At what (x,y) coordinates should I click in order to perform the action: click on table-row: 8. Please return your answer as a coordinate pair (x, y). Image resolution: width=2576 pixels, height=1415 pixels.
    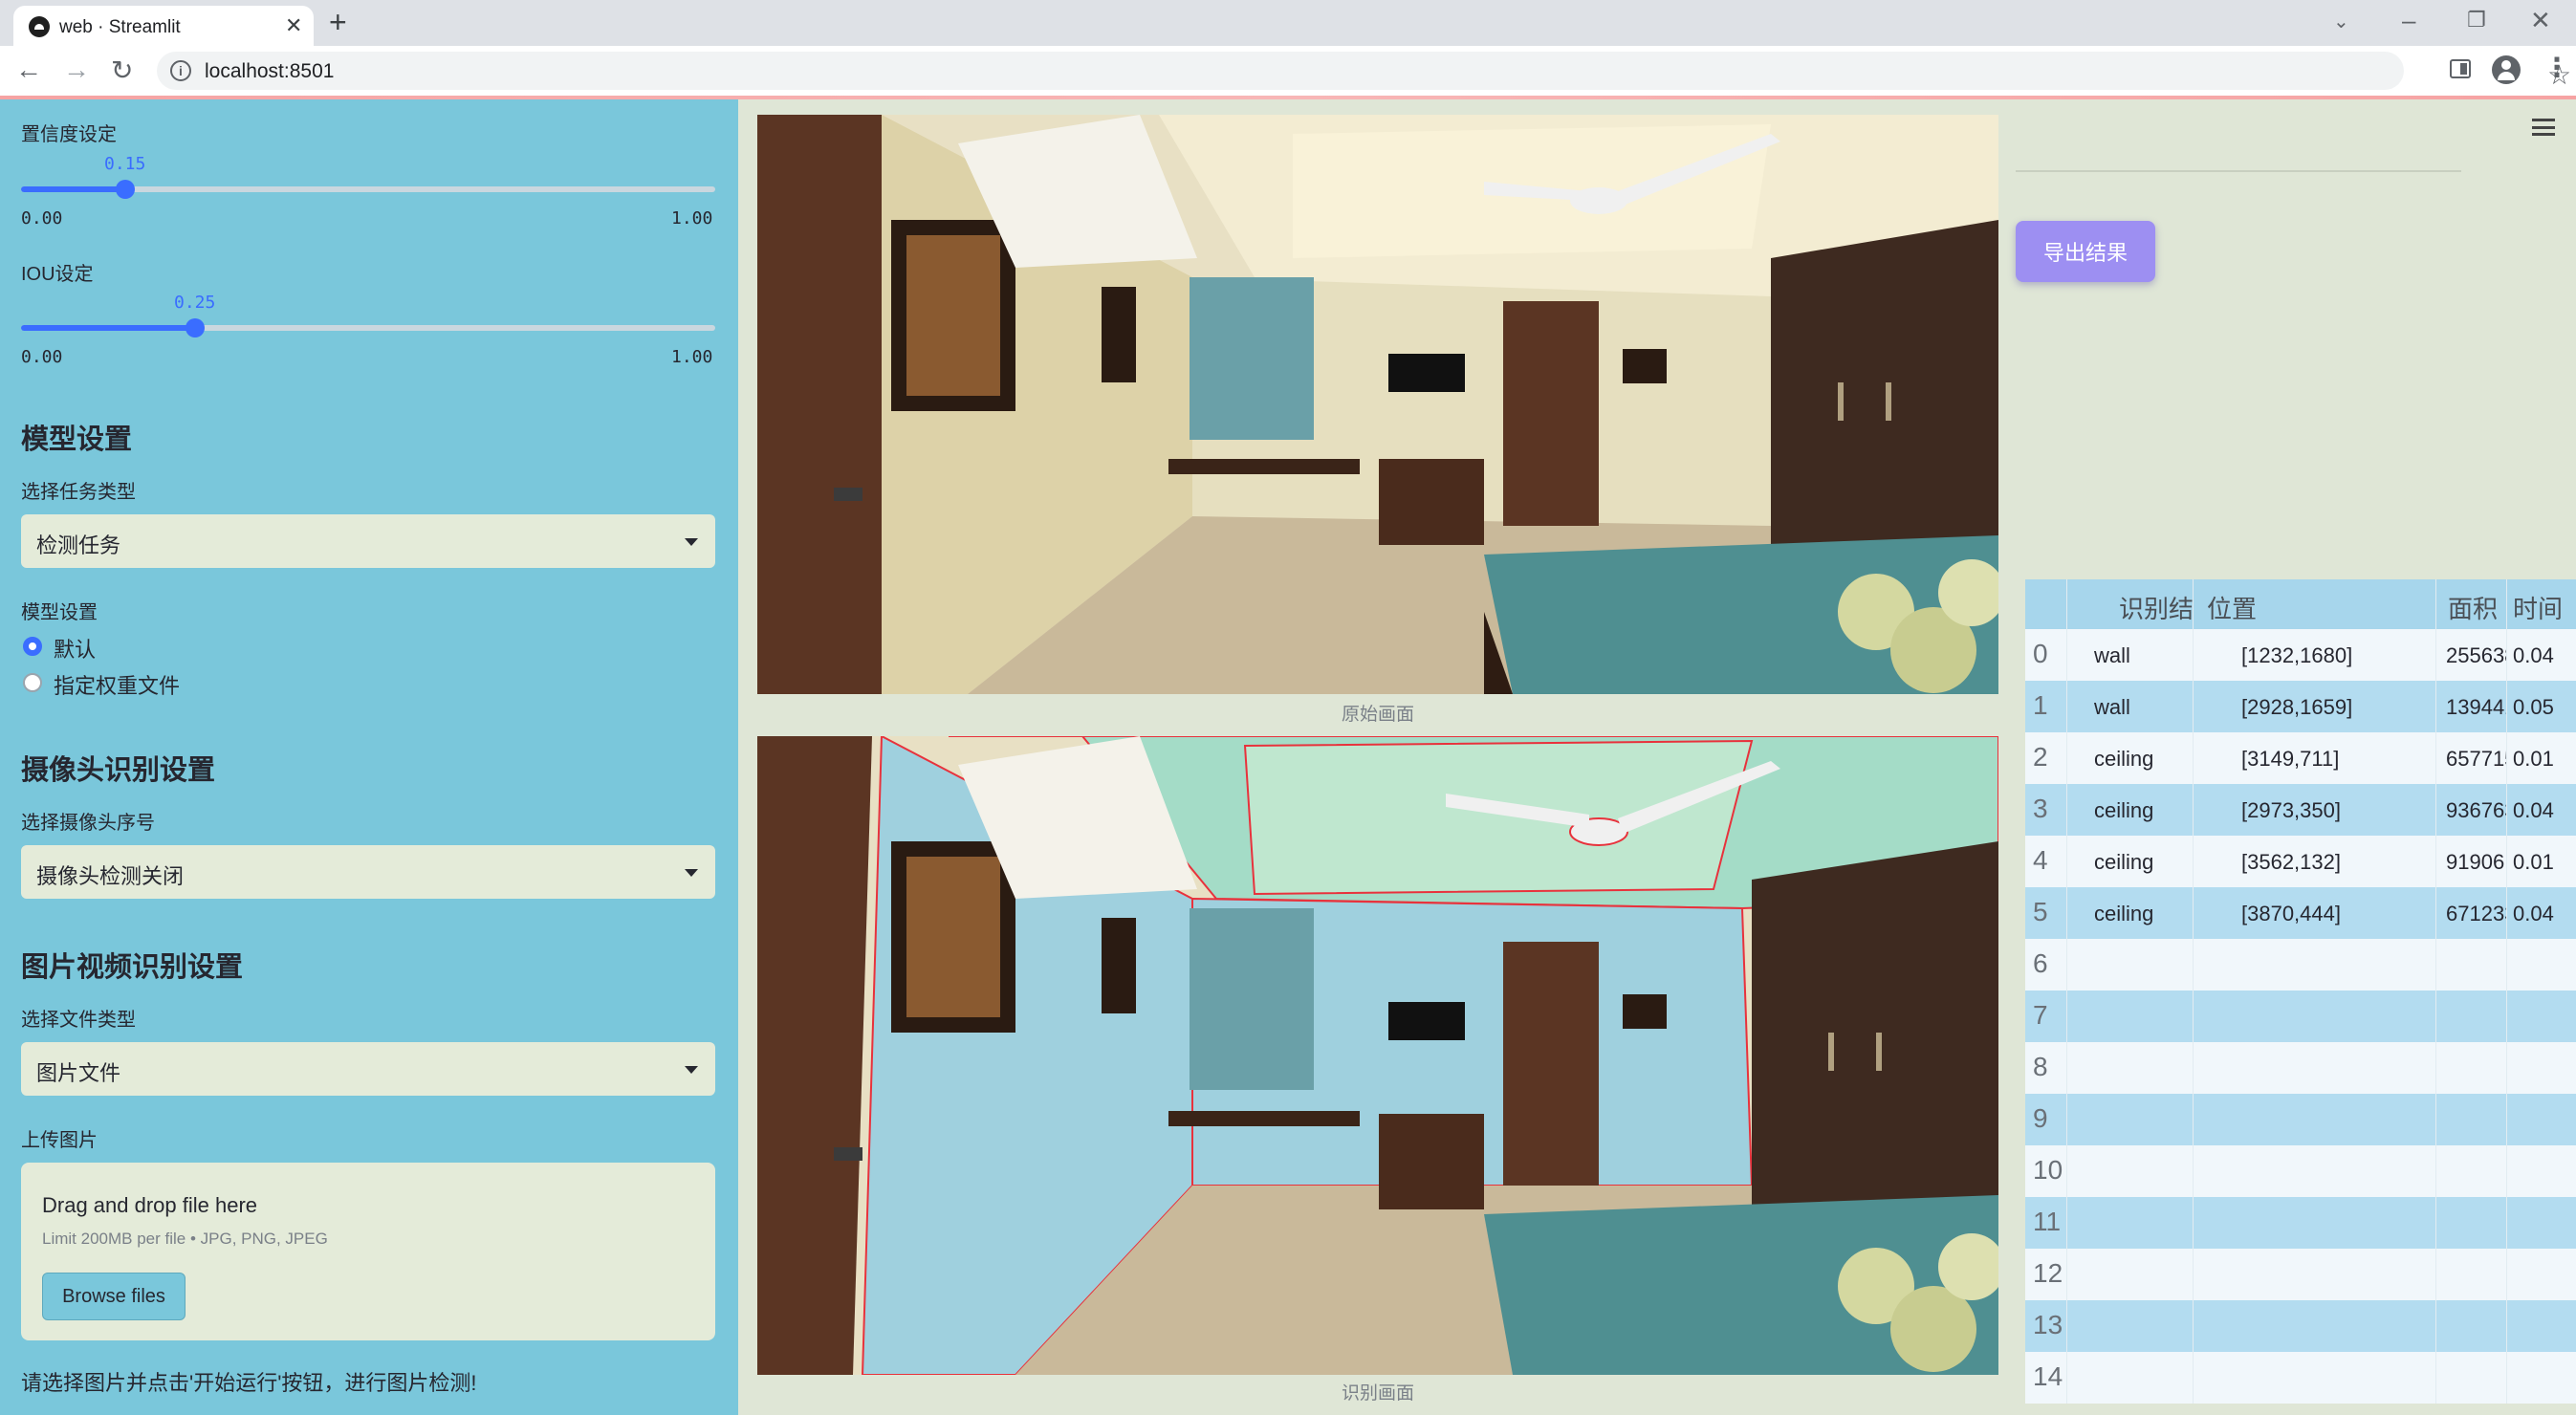
    Looking at the image, I should click on (2300, 1068).